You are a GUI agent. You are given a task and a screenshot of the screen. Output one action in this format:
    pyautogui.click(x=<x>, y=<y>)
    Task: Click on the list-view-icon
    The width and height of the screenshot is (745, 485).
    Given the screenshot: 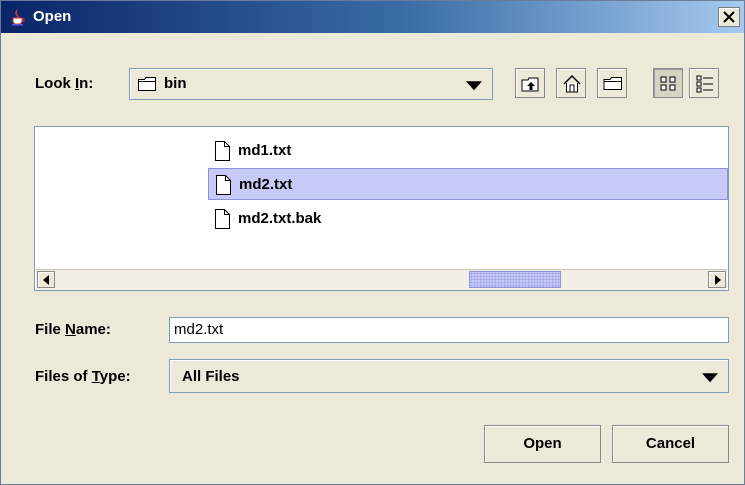 What is the action you would take?
    pyautogui.click(x=668, y=83)
    